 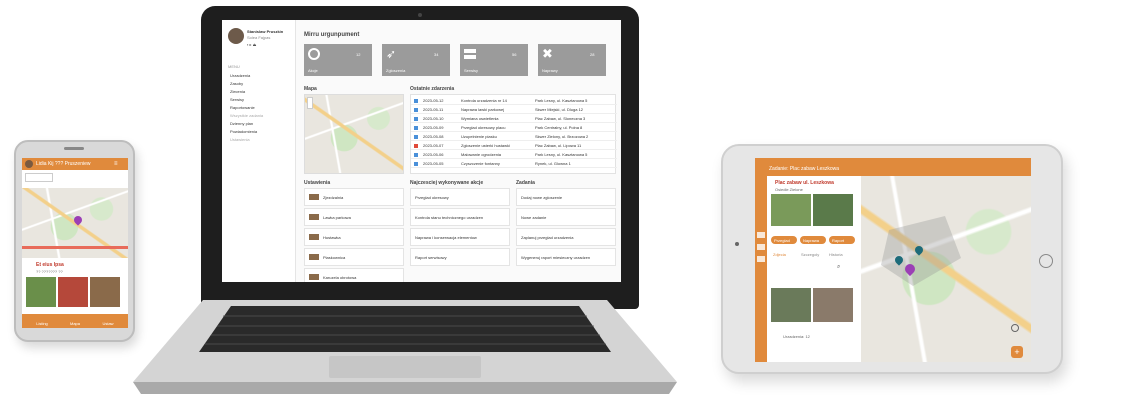 What do you see at coordinates (787, 254) in the screenshot?
I see `tab-photos: Zdjecia` at bounding box center [787, 254].